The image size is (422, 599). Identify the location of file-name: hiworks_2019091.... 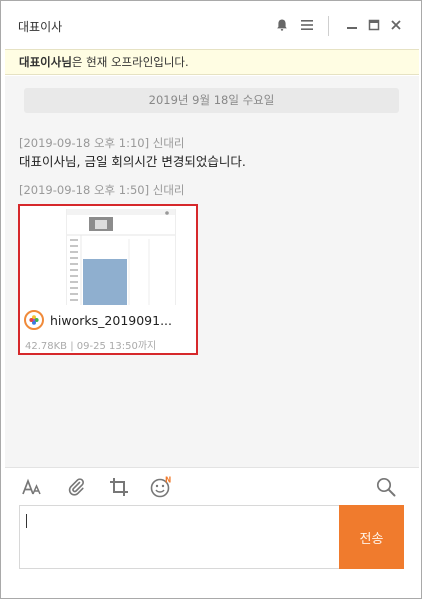
(111, 320).